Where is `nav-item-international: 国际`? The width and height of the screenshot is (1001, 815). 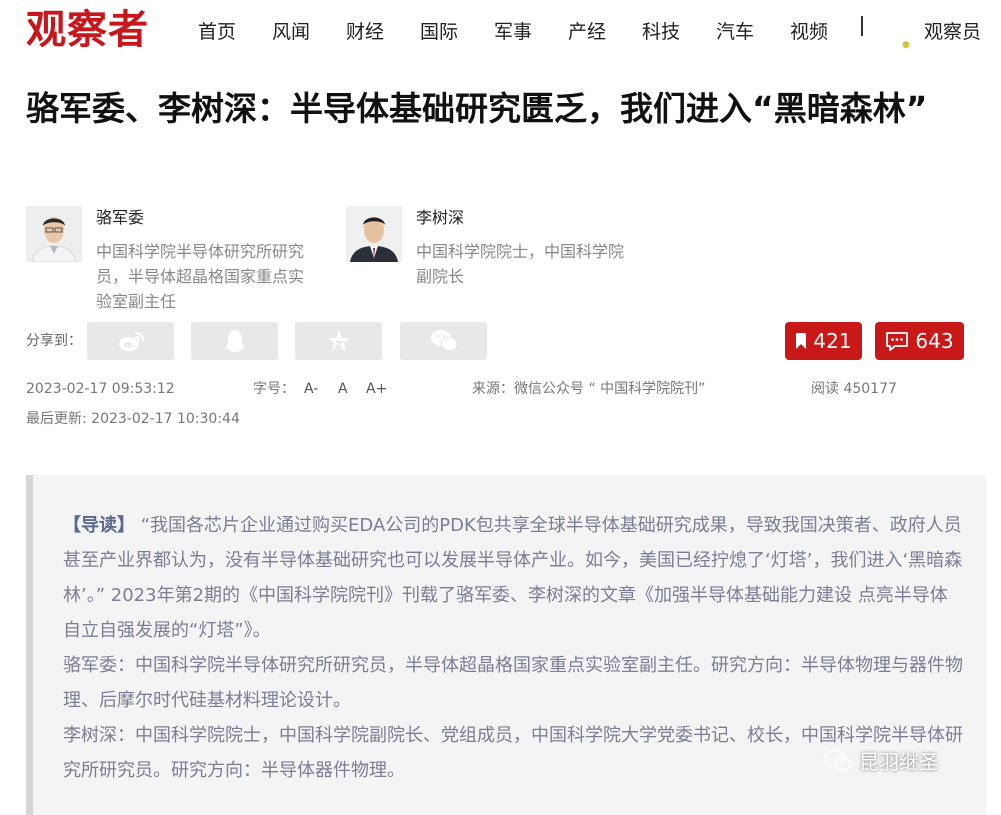
nav-item-international: 国际 is located at coordinates (439, 32).